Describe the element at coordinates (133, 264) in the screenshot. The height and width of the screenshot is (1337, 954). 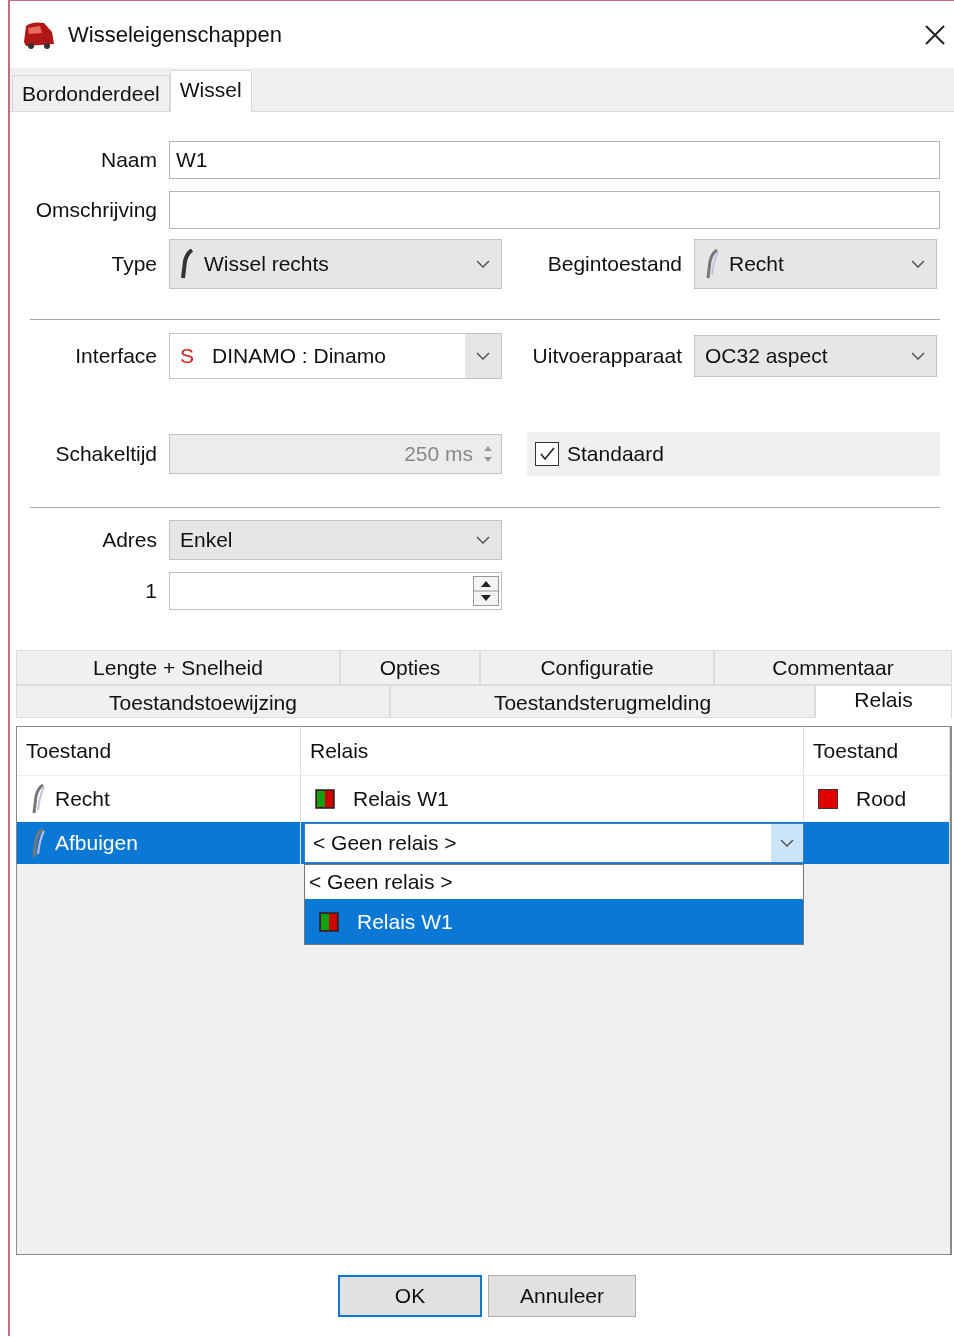
I see `field-label: Type` at that location.